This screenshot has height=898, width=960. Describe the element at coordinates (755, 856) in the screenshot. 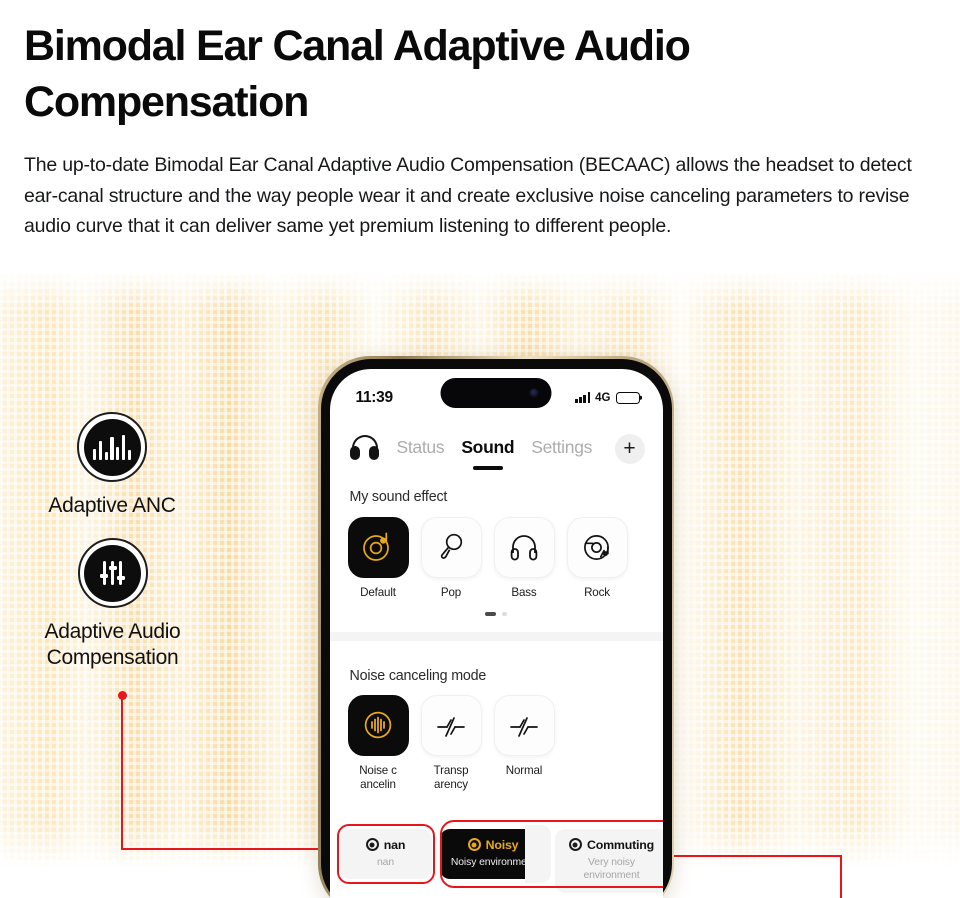

I see `annotation-line-right-horizontal` at that location.